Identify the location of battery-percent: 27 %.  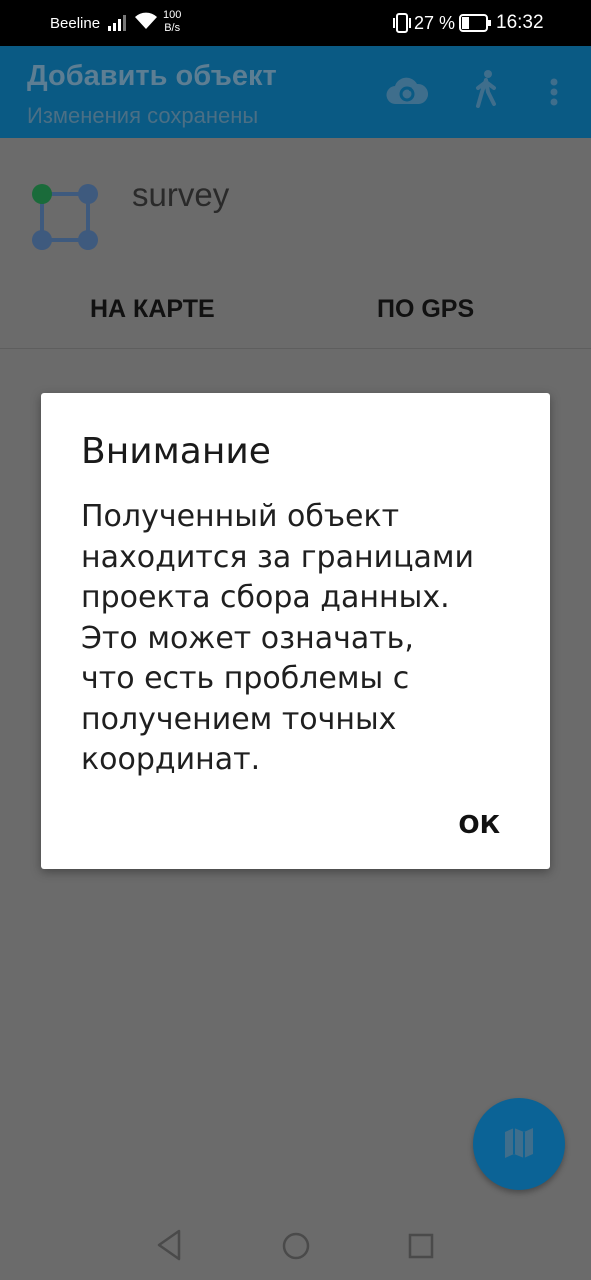
(435, 23).